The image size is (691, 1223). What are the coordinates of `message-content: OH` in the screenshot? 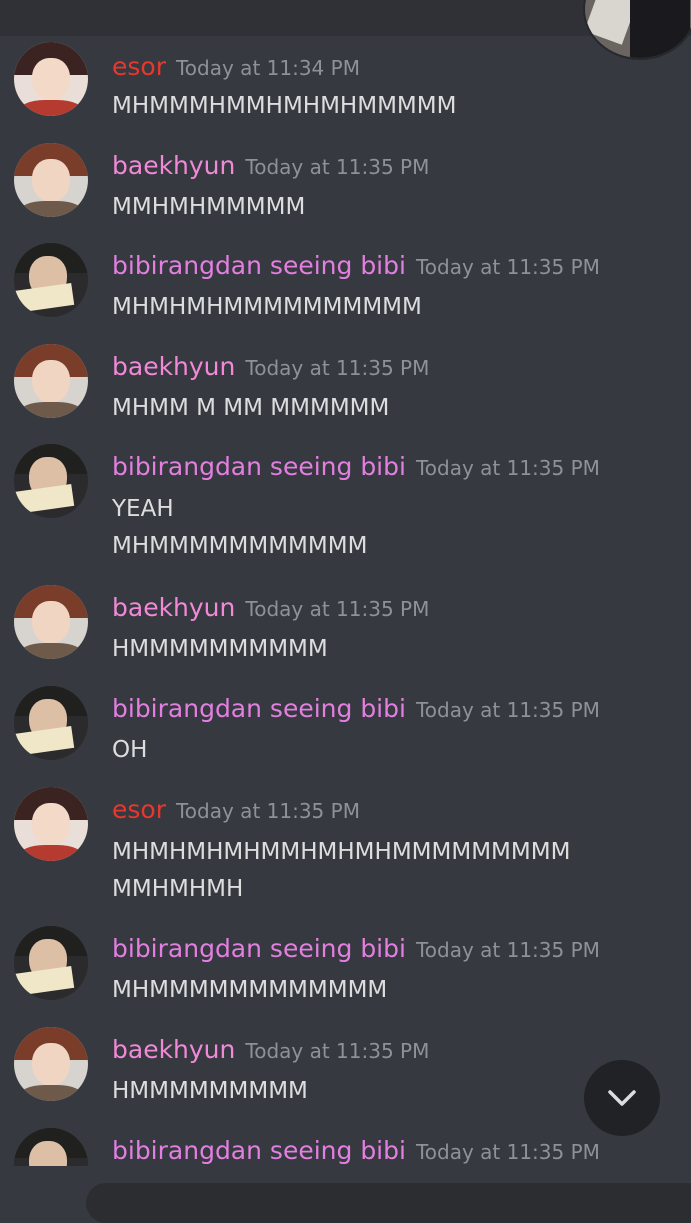 It's located at (129, 750).